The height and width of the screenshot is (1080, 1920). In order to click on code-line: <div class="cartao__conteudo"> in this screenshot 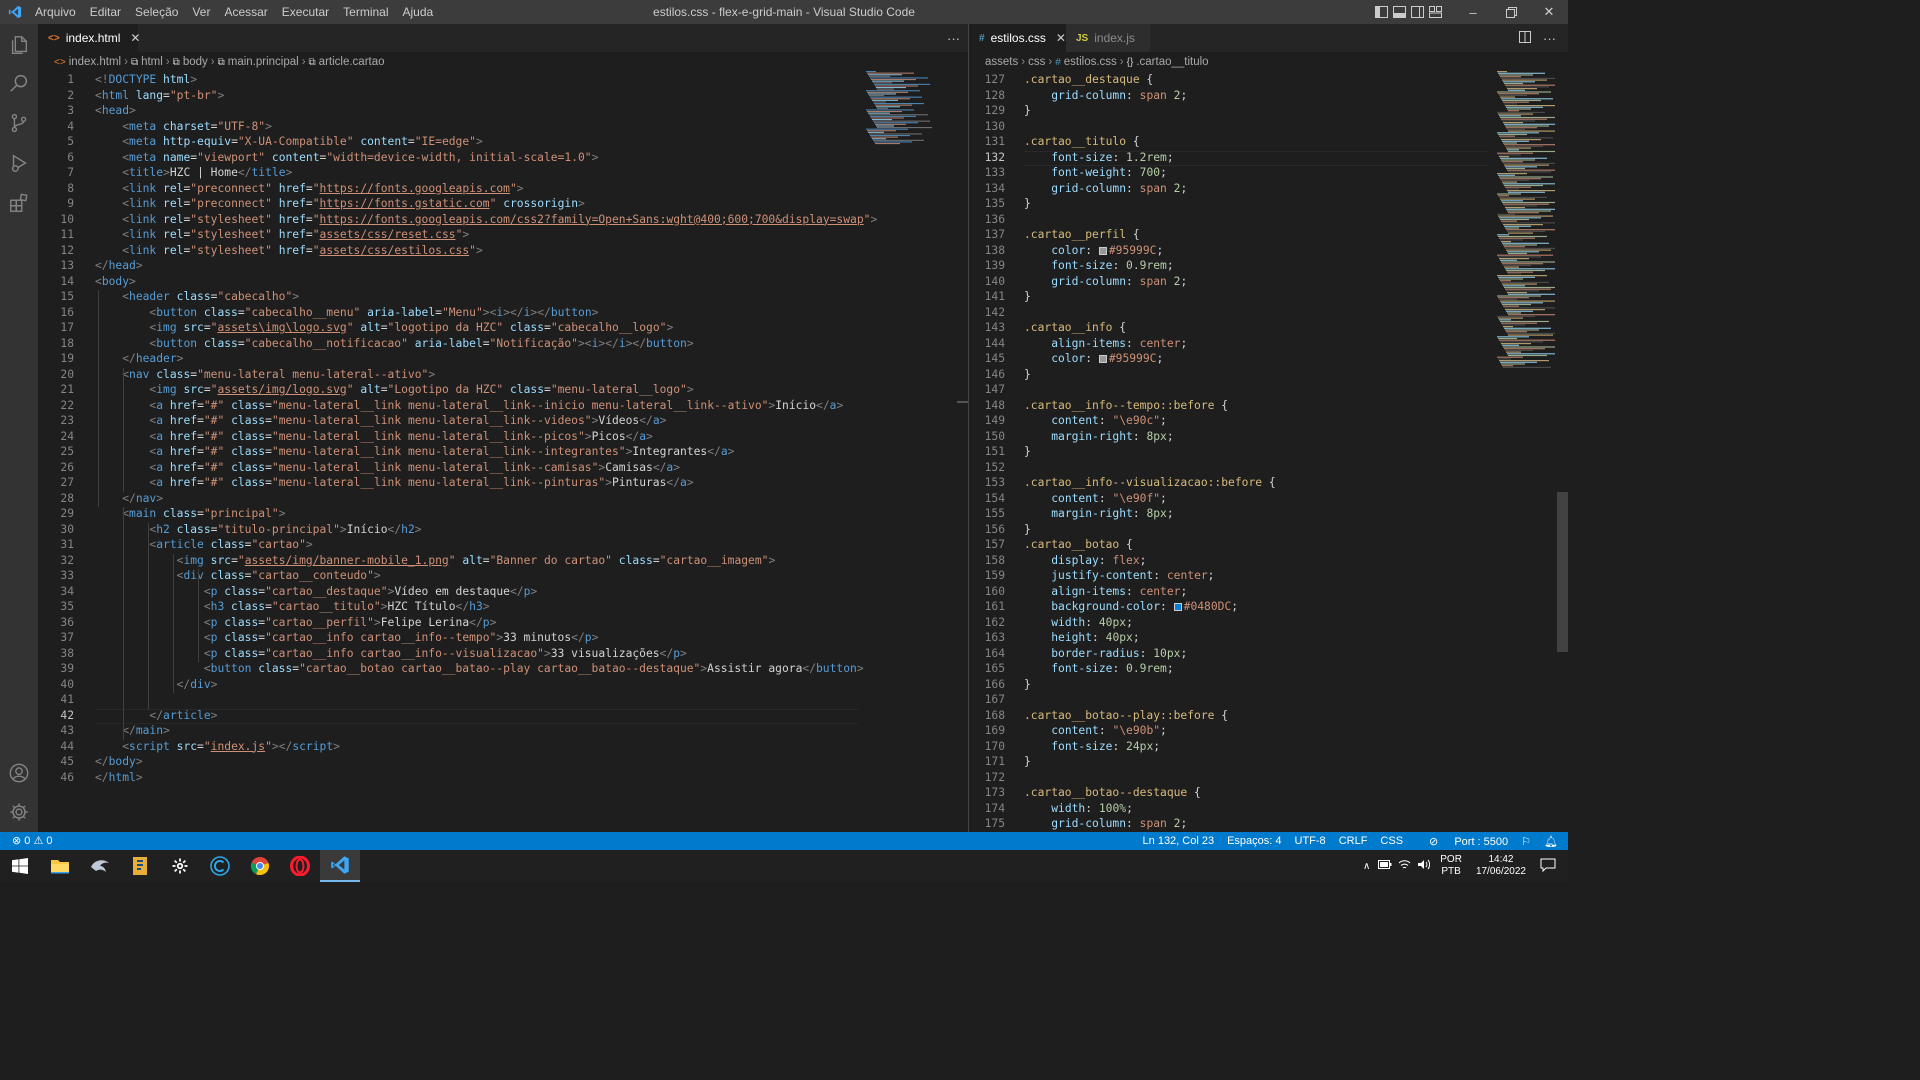, I will do `click(238, 575)`.